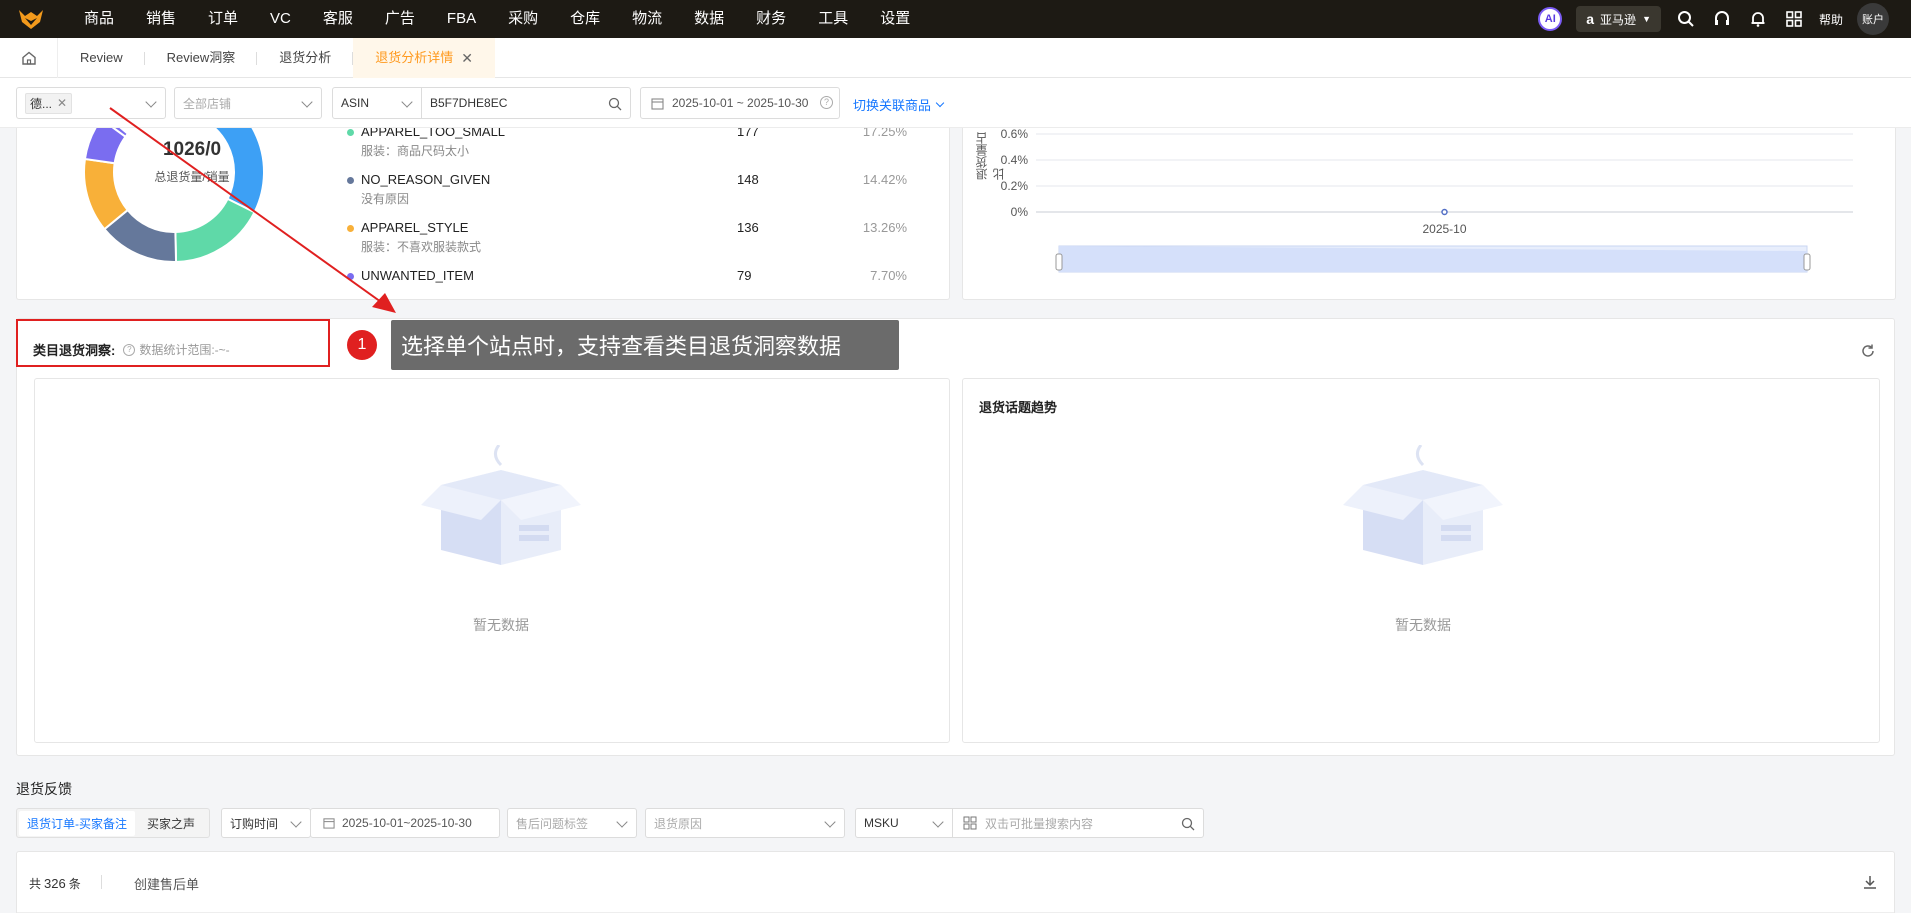 This screenshot has height=913, width=1911. Describe the element at coordinates (745, 823) in the screenshot. I see `return-reason-select: 退货原因` at that location.